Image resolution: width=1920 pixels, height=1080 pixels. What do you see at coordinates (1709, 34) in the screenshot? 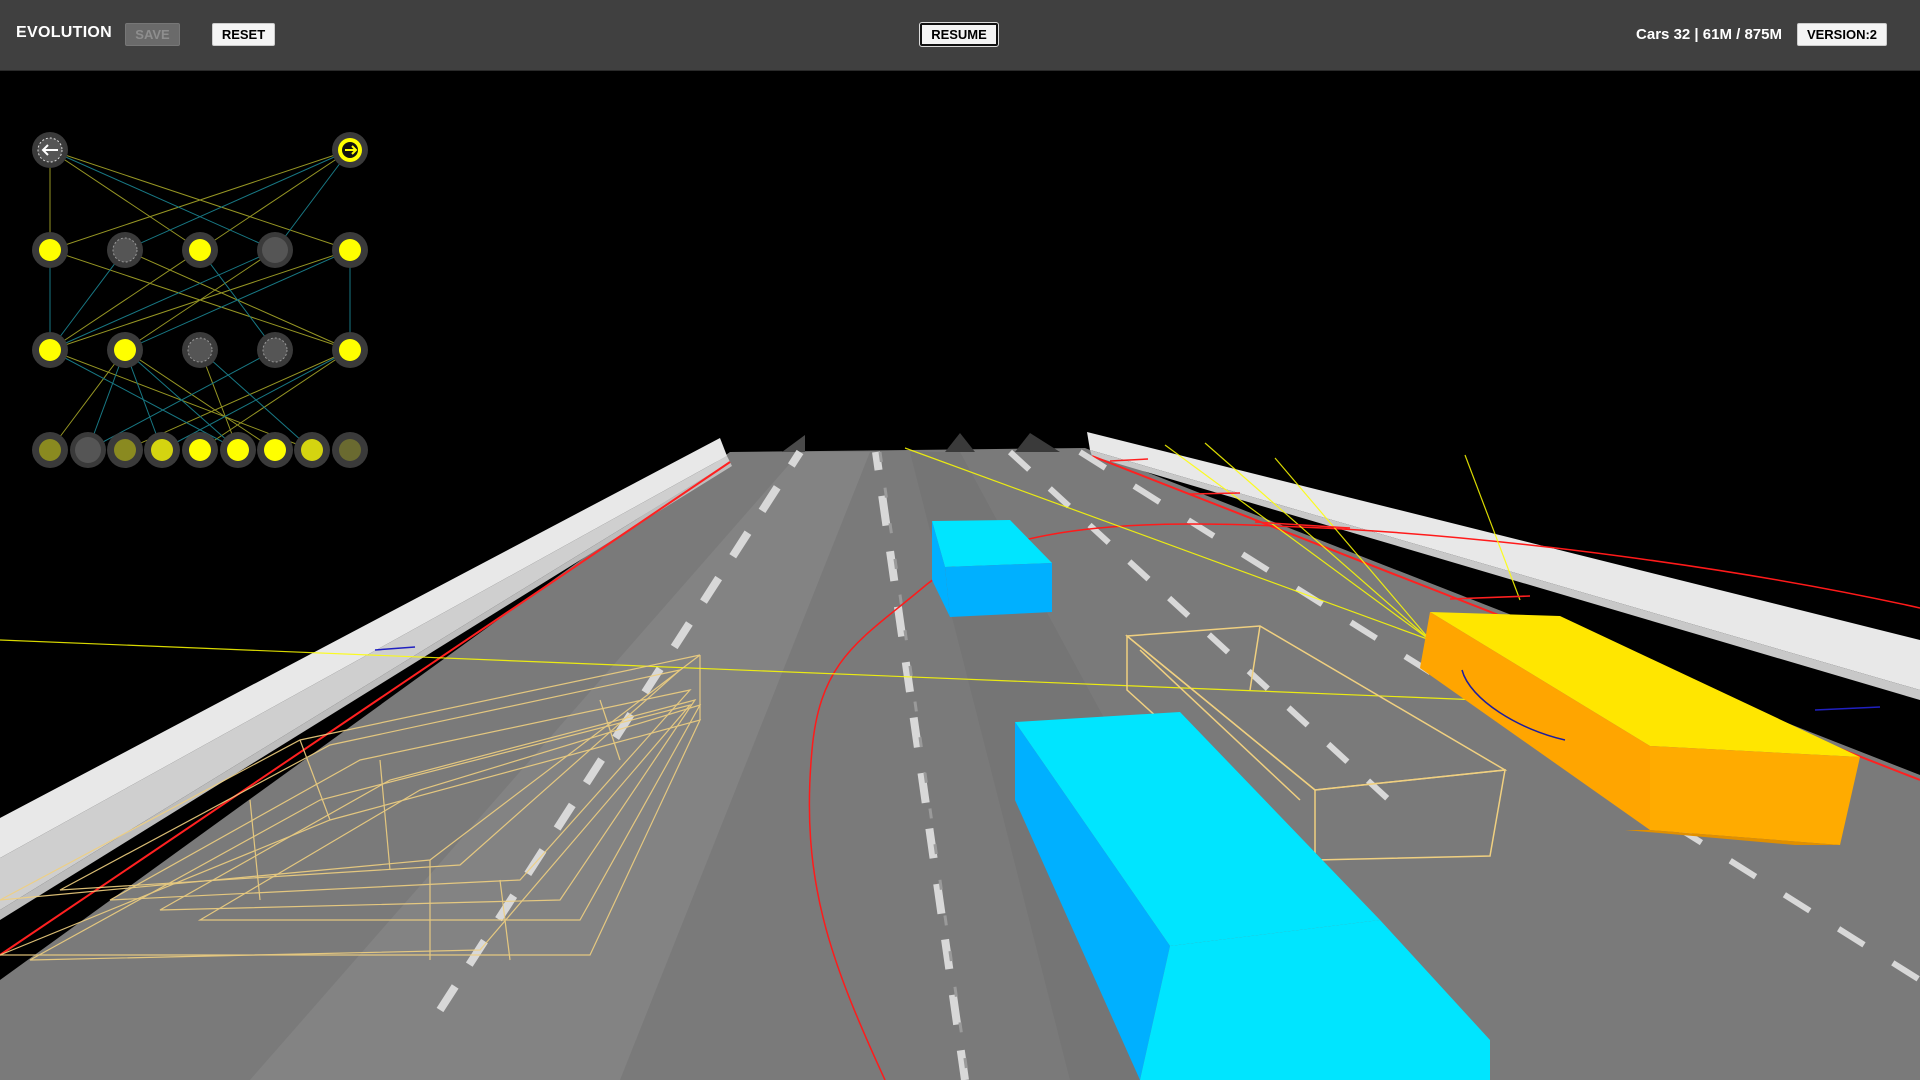
I see `simulation-stats: Cars 32 | 61M / 875M` at bounding box center [1709, 34].